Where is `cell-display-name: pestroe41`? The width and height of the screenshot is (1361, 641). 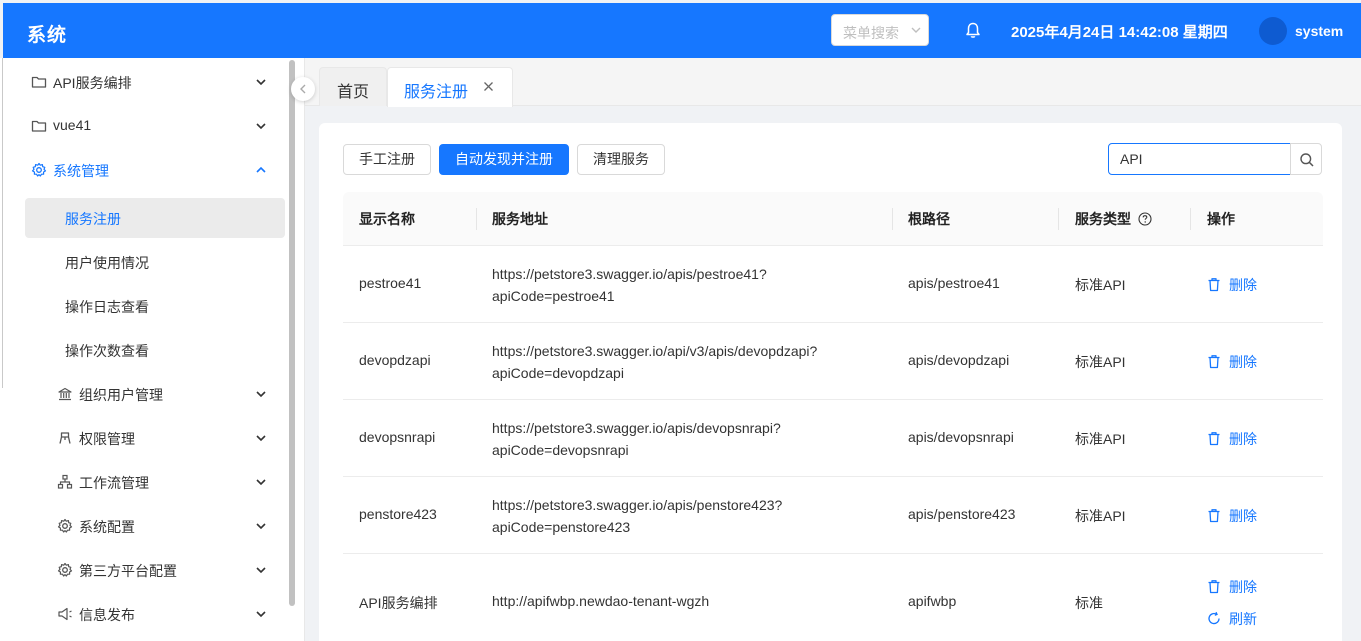 cell-display-name: pestroe41 is located at coordinates (390, 283).